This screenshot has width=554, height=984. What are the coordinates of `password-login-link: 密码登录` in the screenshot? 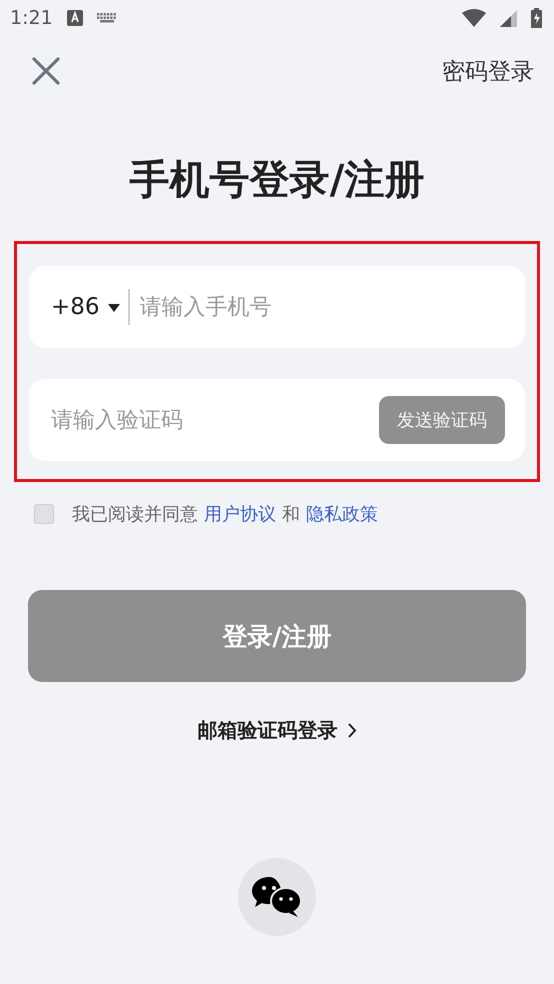 It's located at (488, 71).